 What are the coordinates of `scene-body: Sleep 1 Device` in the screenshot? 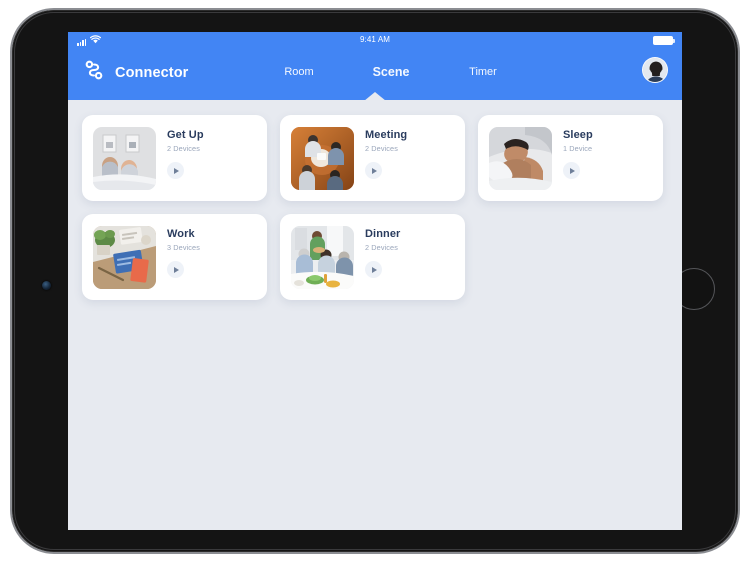 It's located at (607, 152).